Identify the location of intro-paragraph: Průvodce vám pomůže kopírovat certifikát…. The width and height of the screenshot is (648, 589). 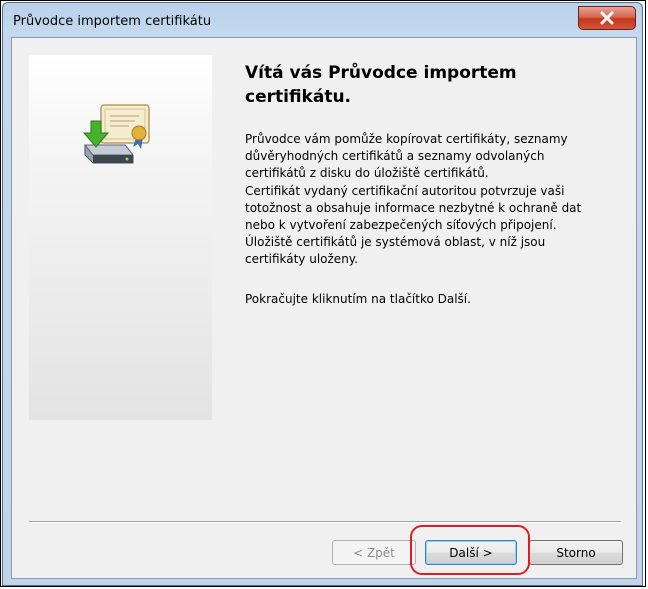
(406, 156).